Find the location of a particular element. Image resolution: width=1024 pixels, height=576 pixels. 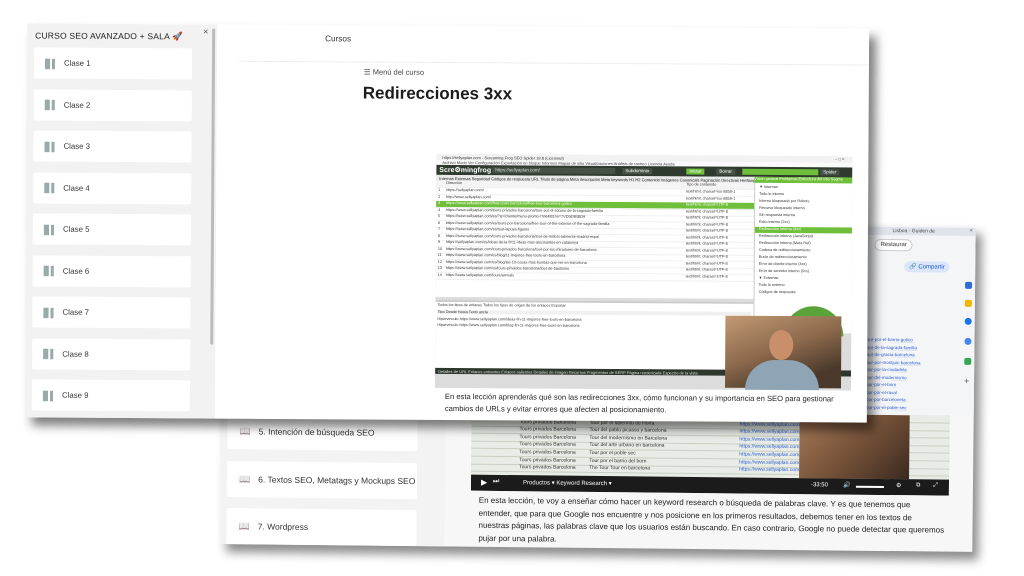

sheet-link: tour-por-el-raval is located at coordinates (911, 392).